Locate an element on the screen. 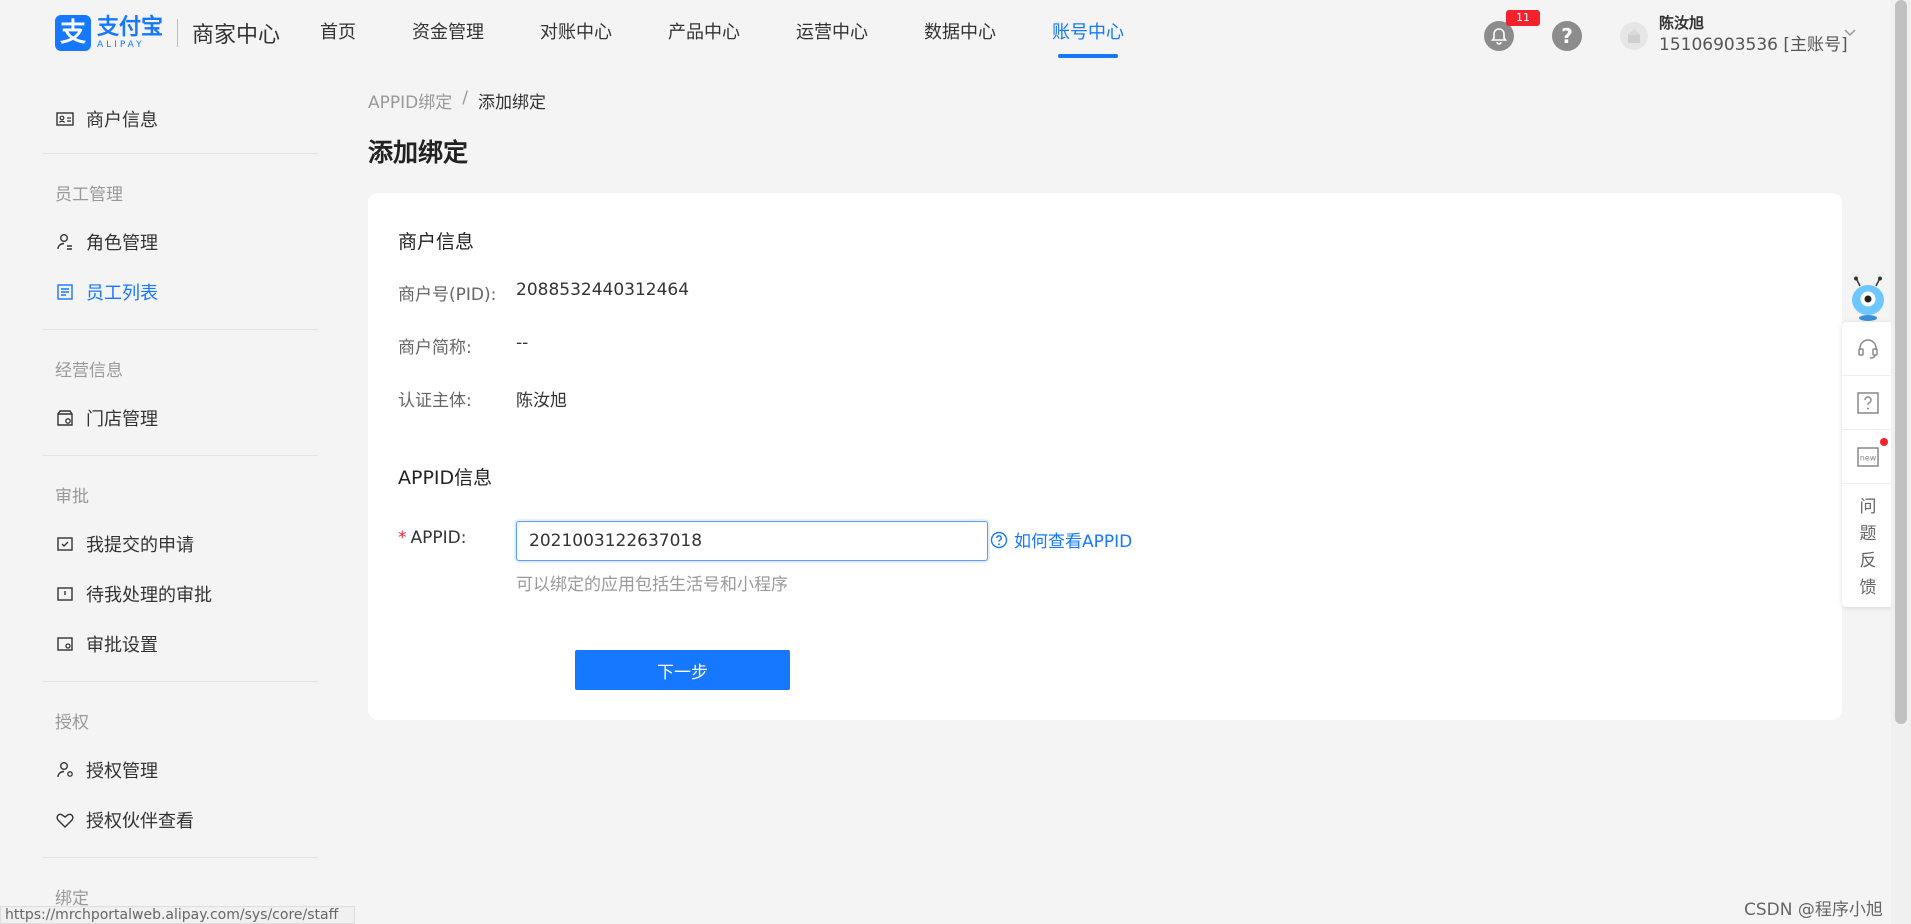 The image size is (1911, 924). sidebar-item-auth-partner-view: 授权伙伴查看 is located at coordinates (124, 820).